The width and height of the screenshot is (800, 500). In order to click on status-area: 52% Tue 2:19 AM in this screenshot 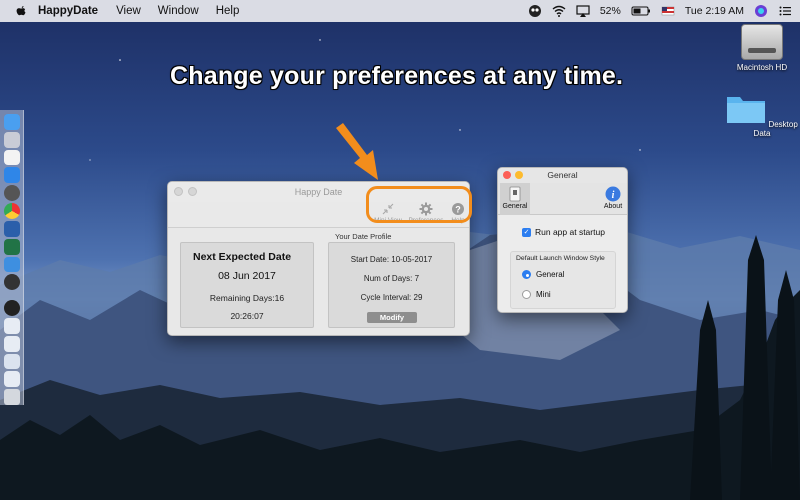, I will do `click(660, 11)`.